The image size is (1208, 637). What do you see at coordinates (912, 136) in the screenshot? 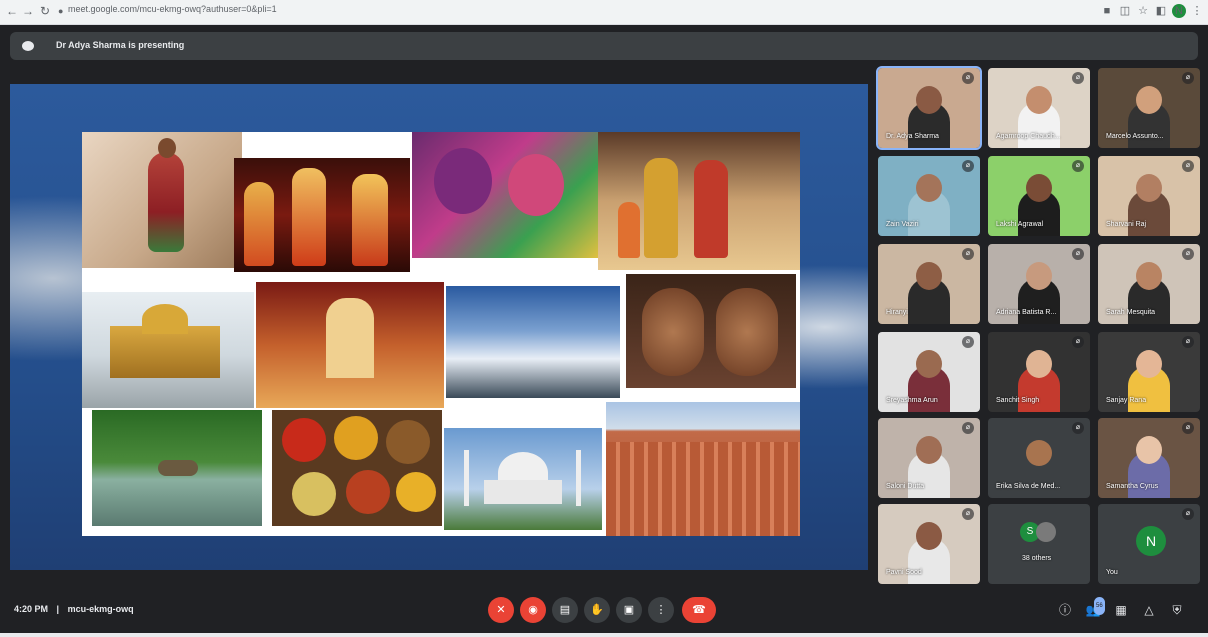
I see `participant-name: Dr. Adya Sharma` at bounding box center [912, 136].